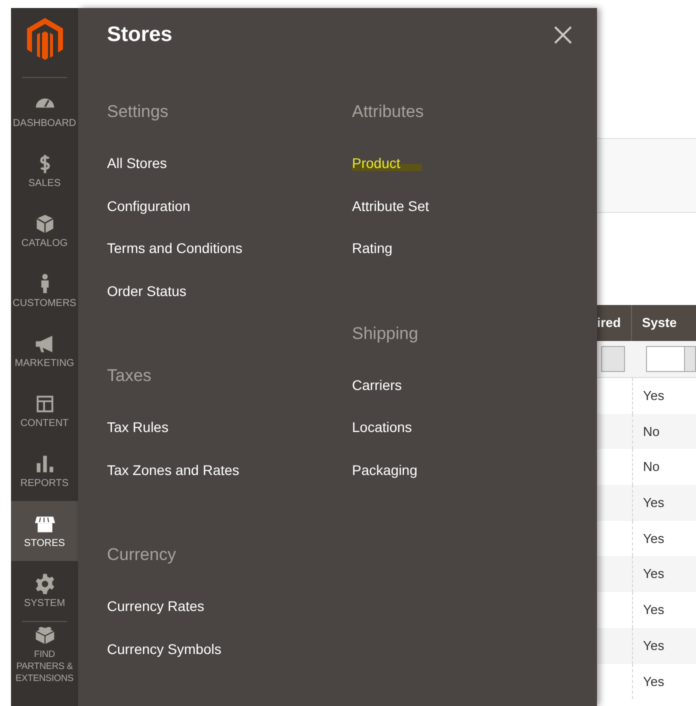  Describe the element at coordinates (44, 653) in the screenshot. I see `sidebar-item: FIND PARTNERS & EXTENSIONS` at that location.